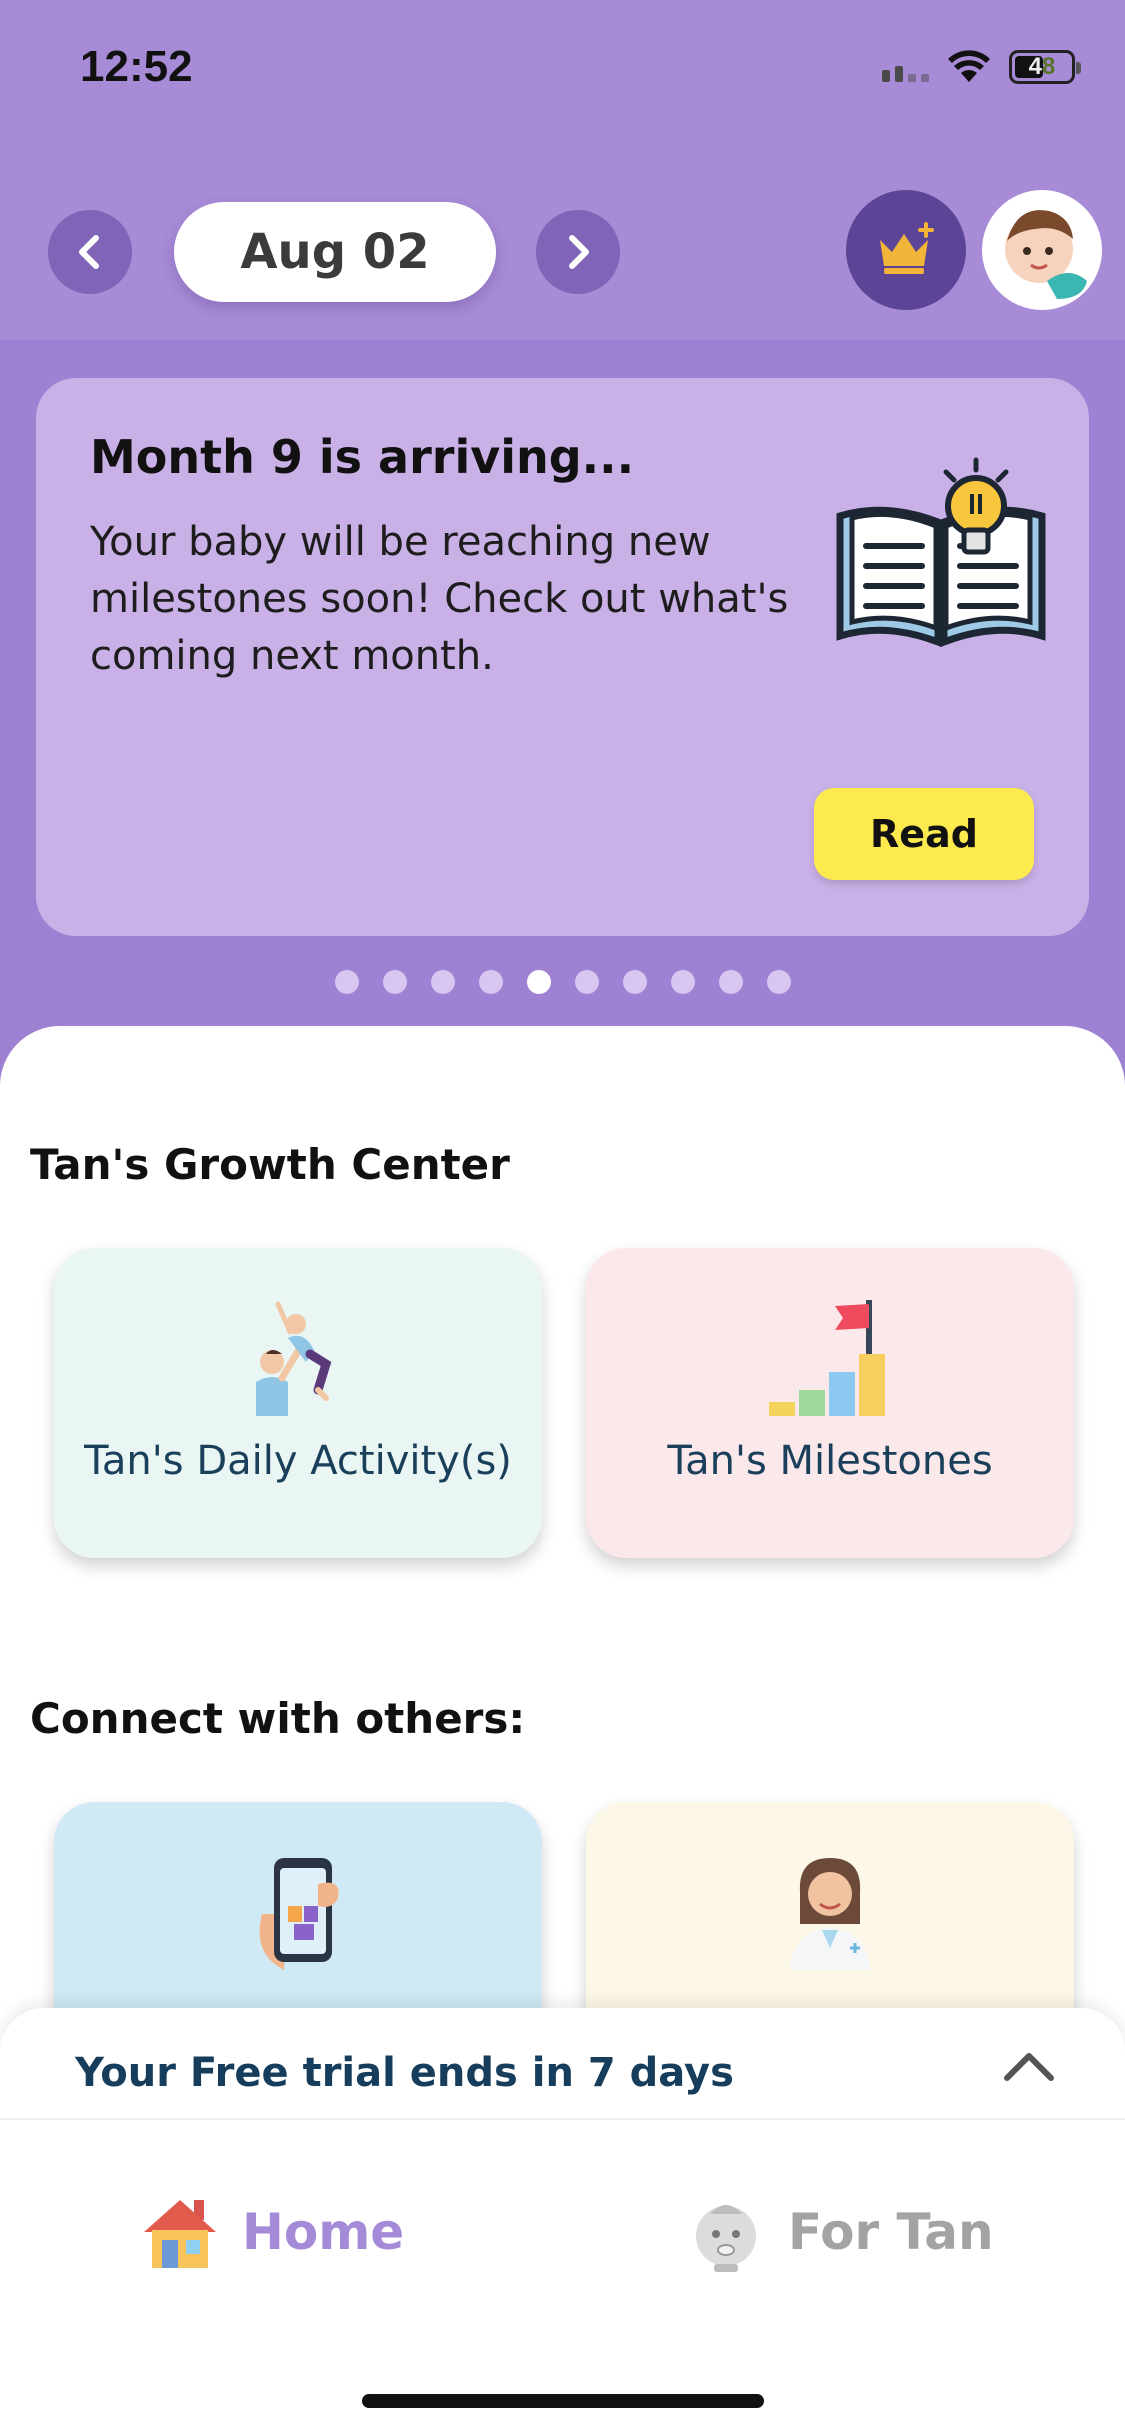  I want to click on tab-home: Home, so click(272, 2232).